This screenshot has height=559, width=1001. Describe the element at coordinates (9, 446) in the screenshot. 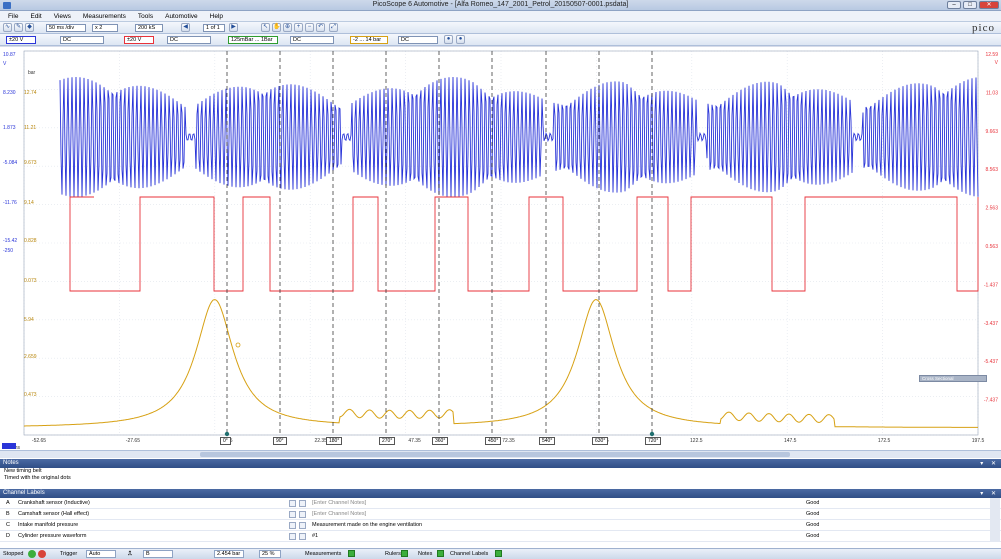

I see `x-axis-channel-marker` at that location.